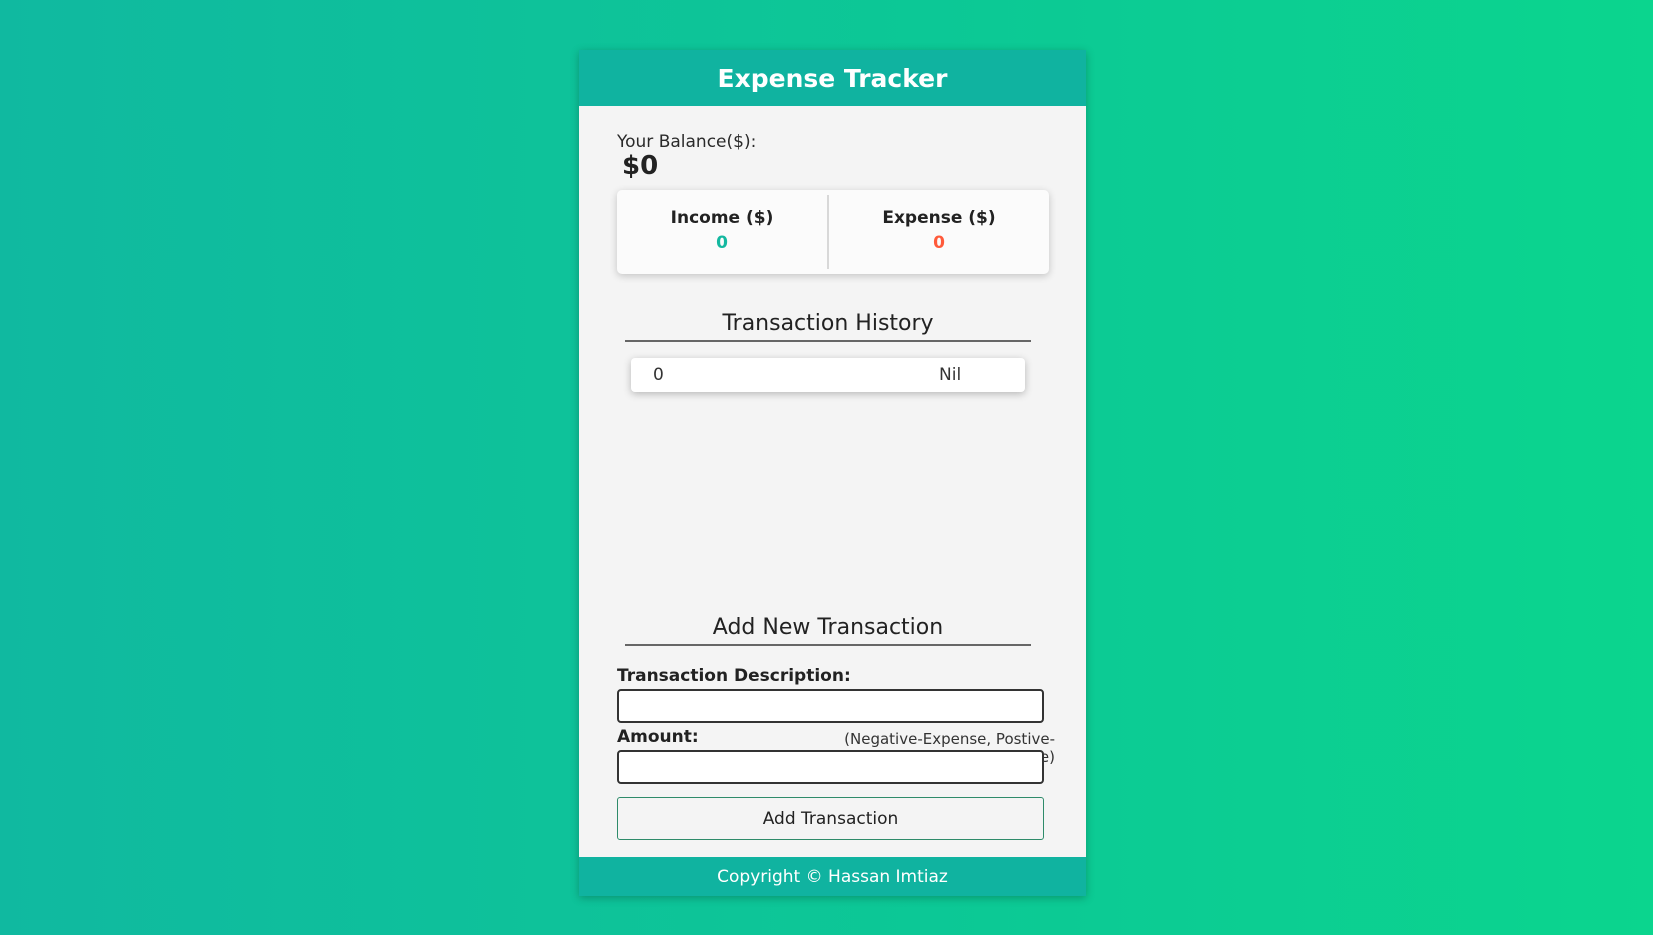 This screenshot has height=935, width=1653. Describe the element at coordinates (658, 375) in the screenshot. I see `history-item-amount: 0` at that location.